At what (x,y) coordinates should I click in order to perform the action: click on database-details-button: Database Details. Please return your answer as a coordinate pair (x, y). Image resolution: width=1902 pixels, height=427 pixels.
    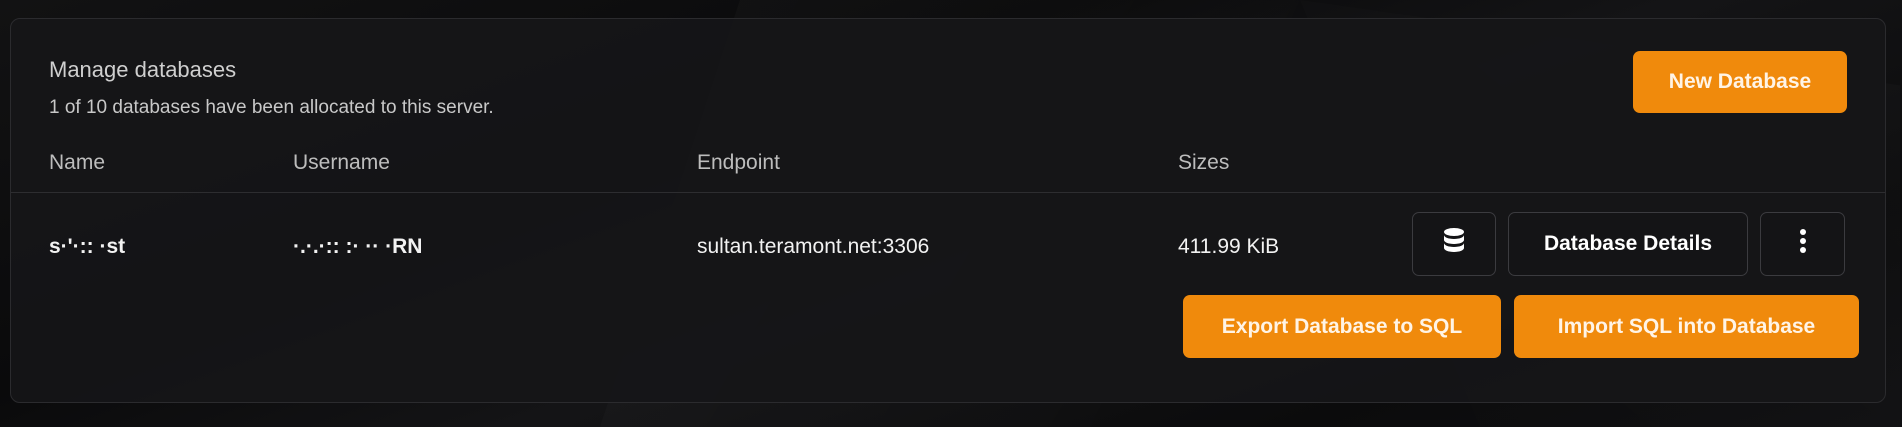
    Looking at the image, I should click on (1628, 244).